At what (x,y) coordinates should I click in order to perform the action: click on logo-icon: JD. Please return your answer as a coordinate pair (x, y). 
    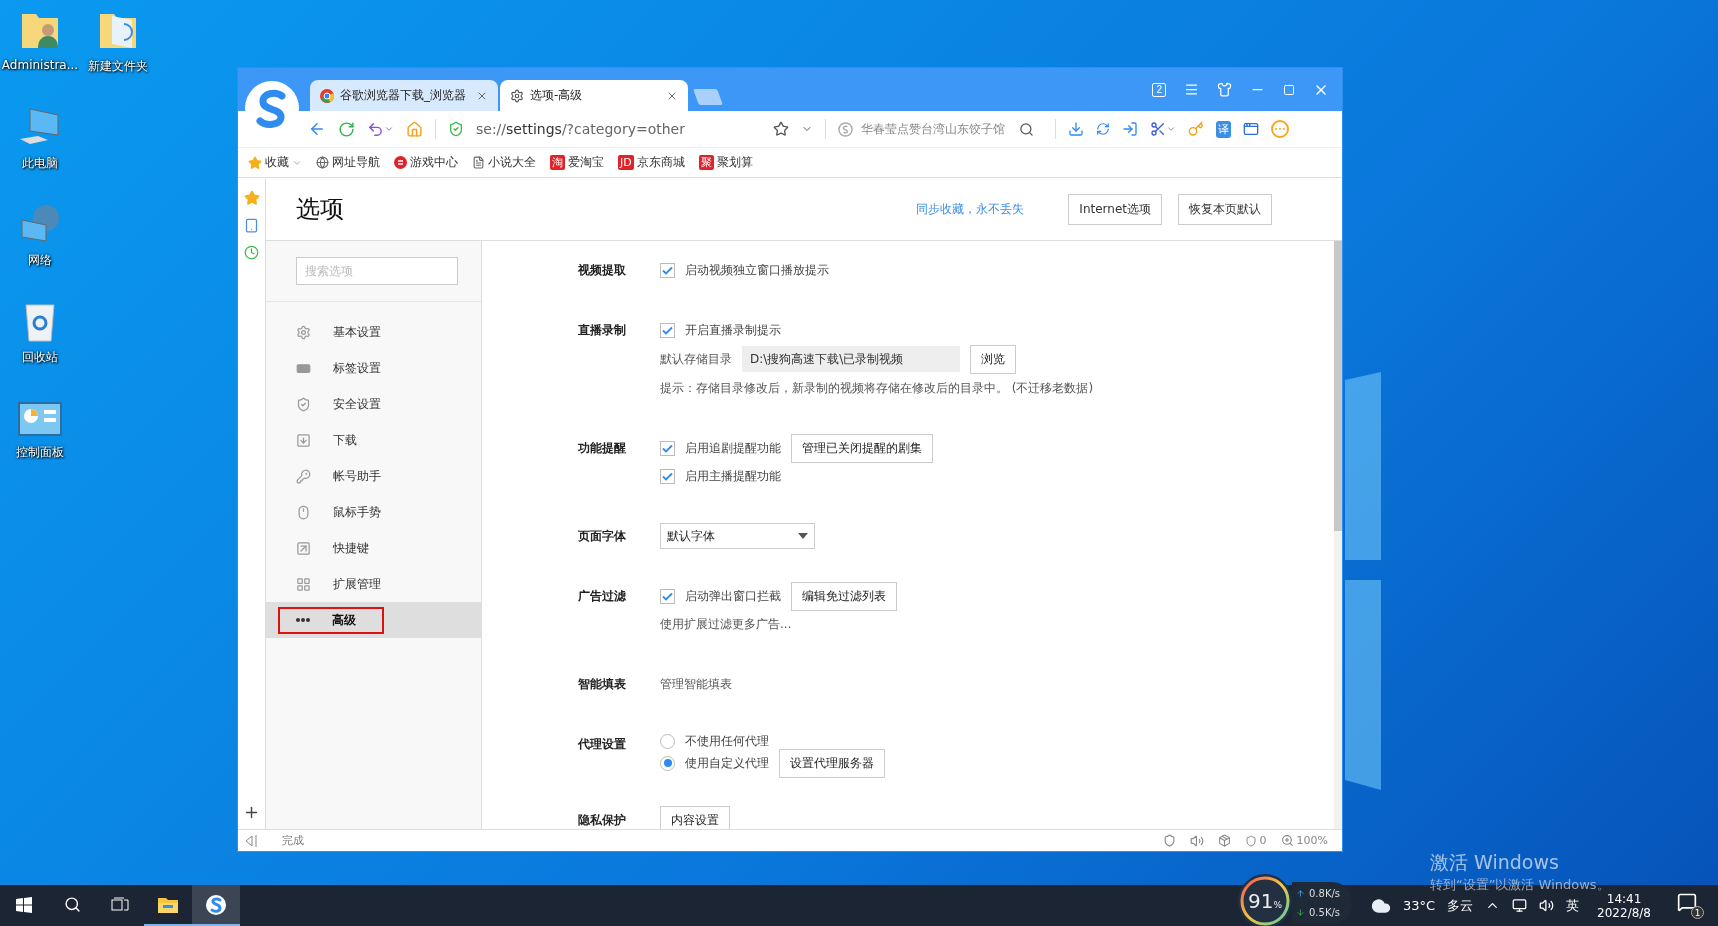
    Looking at the image, I should click on (626, 162).